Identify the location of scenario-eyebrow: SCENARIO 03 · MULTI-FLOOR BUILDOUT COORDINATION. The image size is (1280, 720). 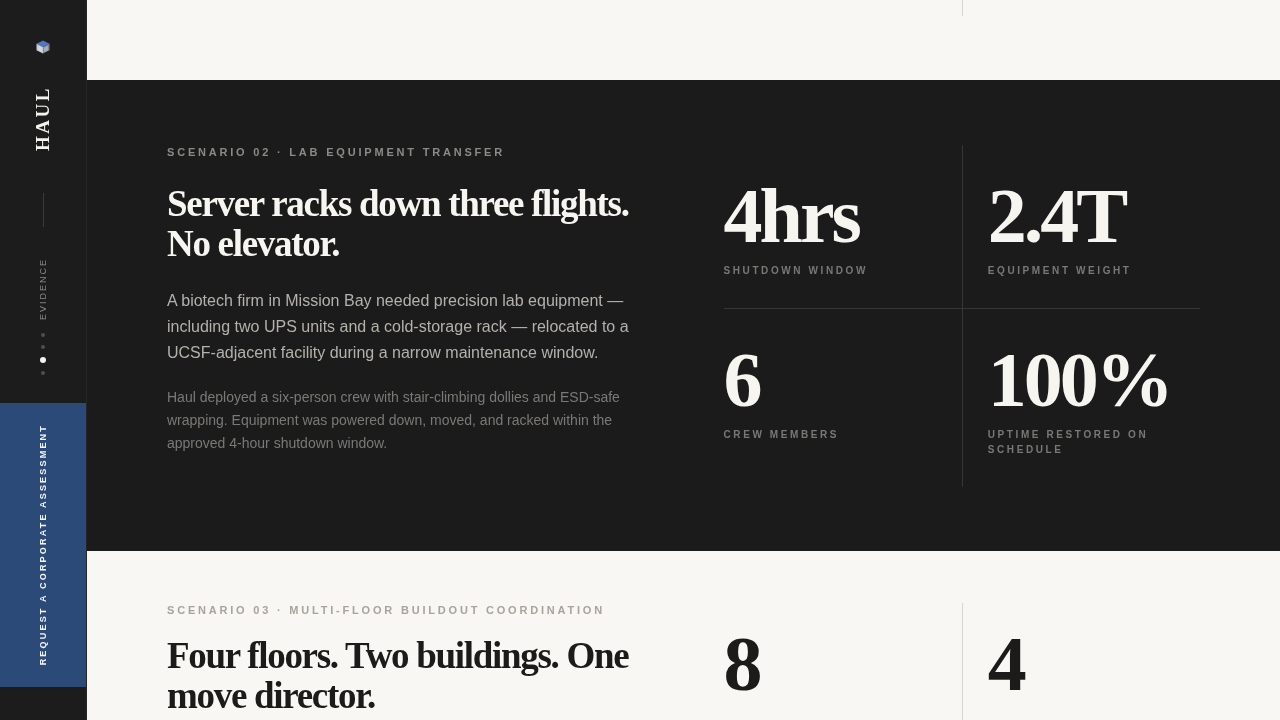
(386, 610).